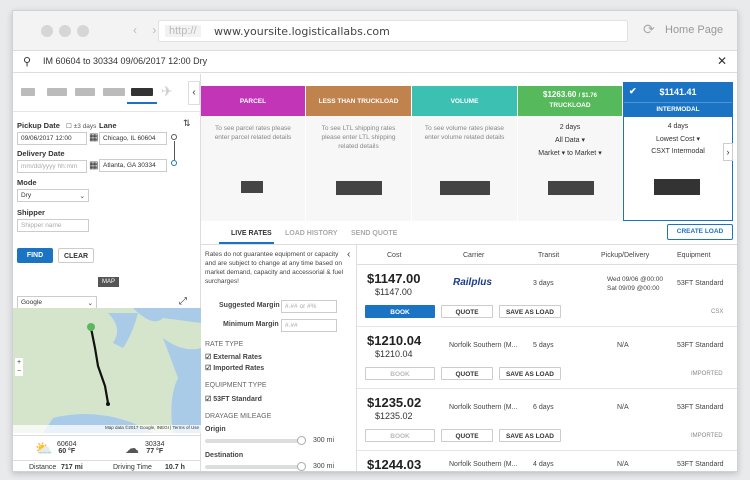  Describe the element at coordinates (570, 140) in the screenshot. I see `truckload-data-select: All Data ▾` at that location.